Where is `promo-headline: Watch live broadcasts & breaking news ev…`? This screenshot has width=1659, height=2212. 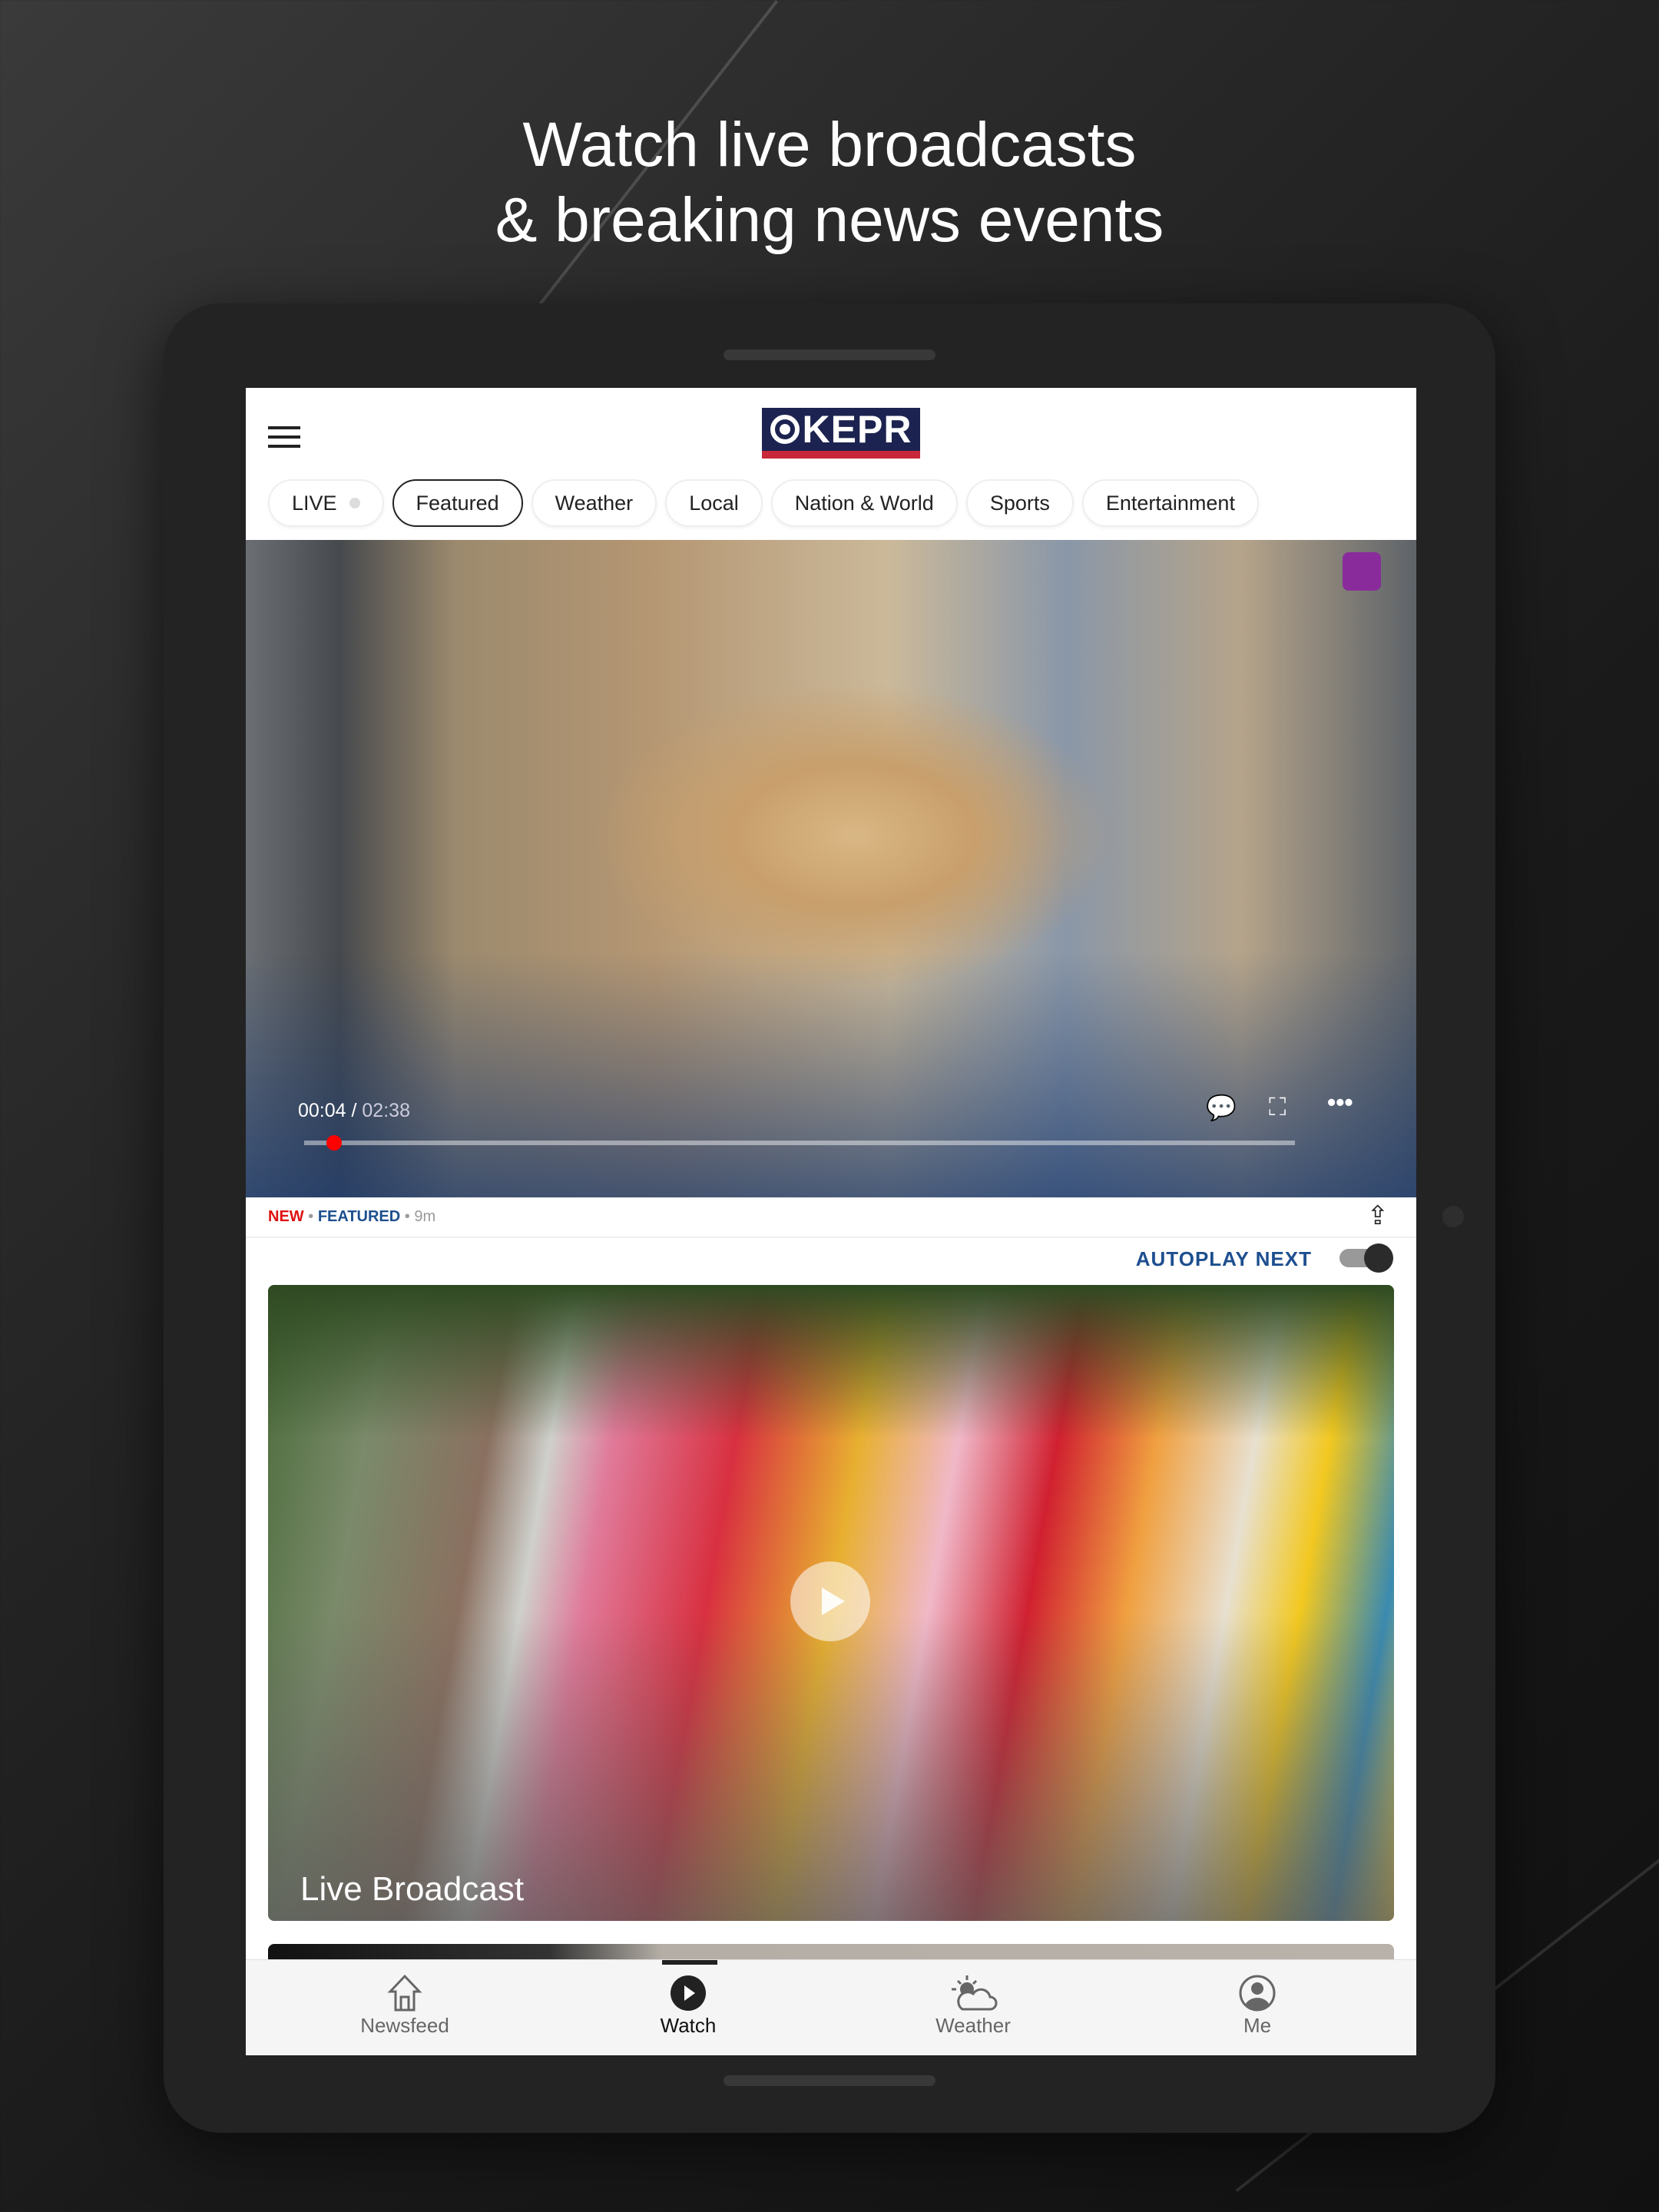
promo-headline: Watch live broadcasts & breaking news ev… is located at coordinates (829, 183).